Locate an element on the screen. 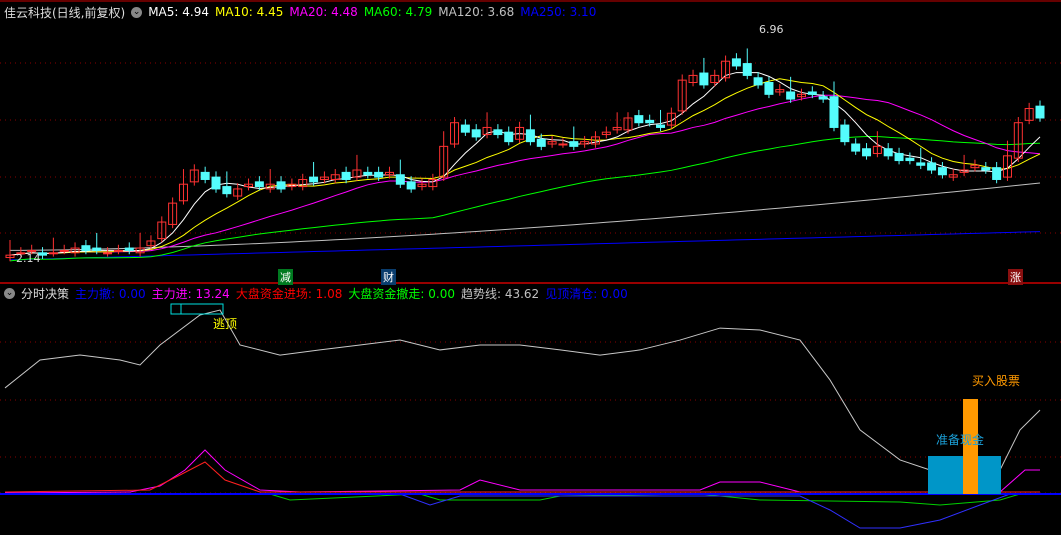 This screenshot has height=535, width=1061. sub-0: 主力撤: 0.00 is located at coordinates (110, 293).